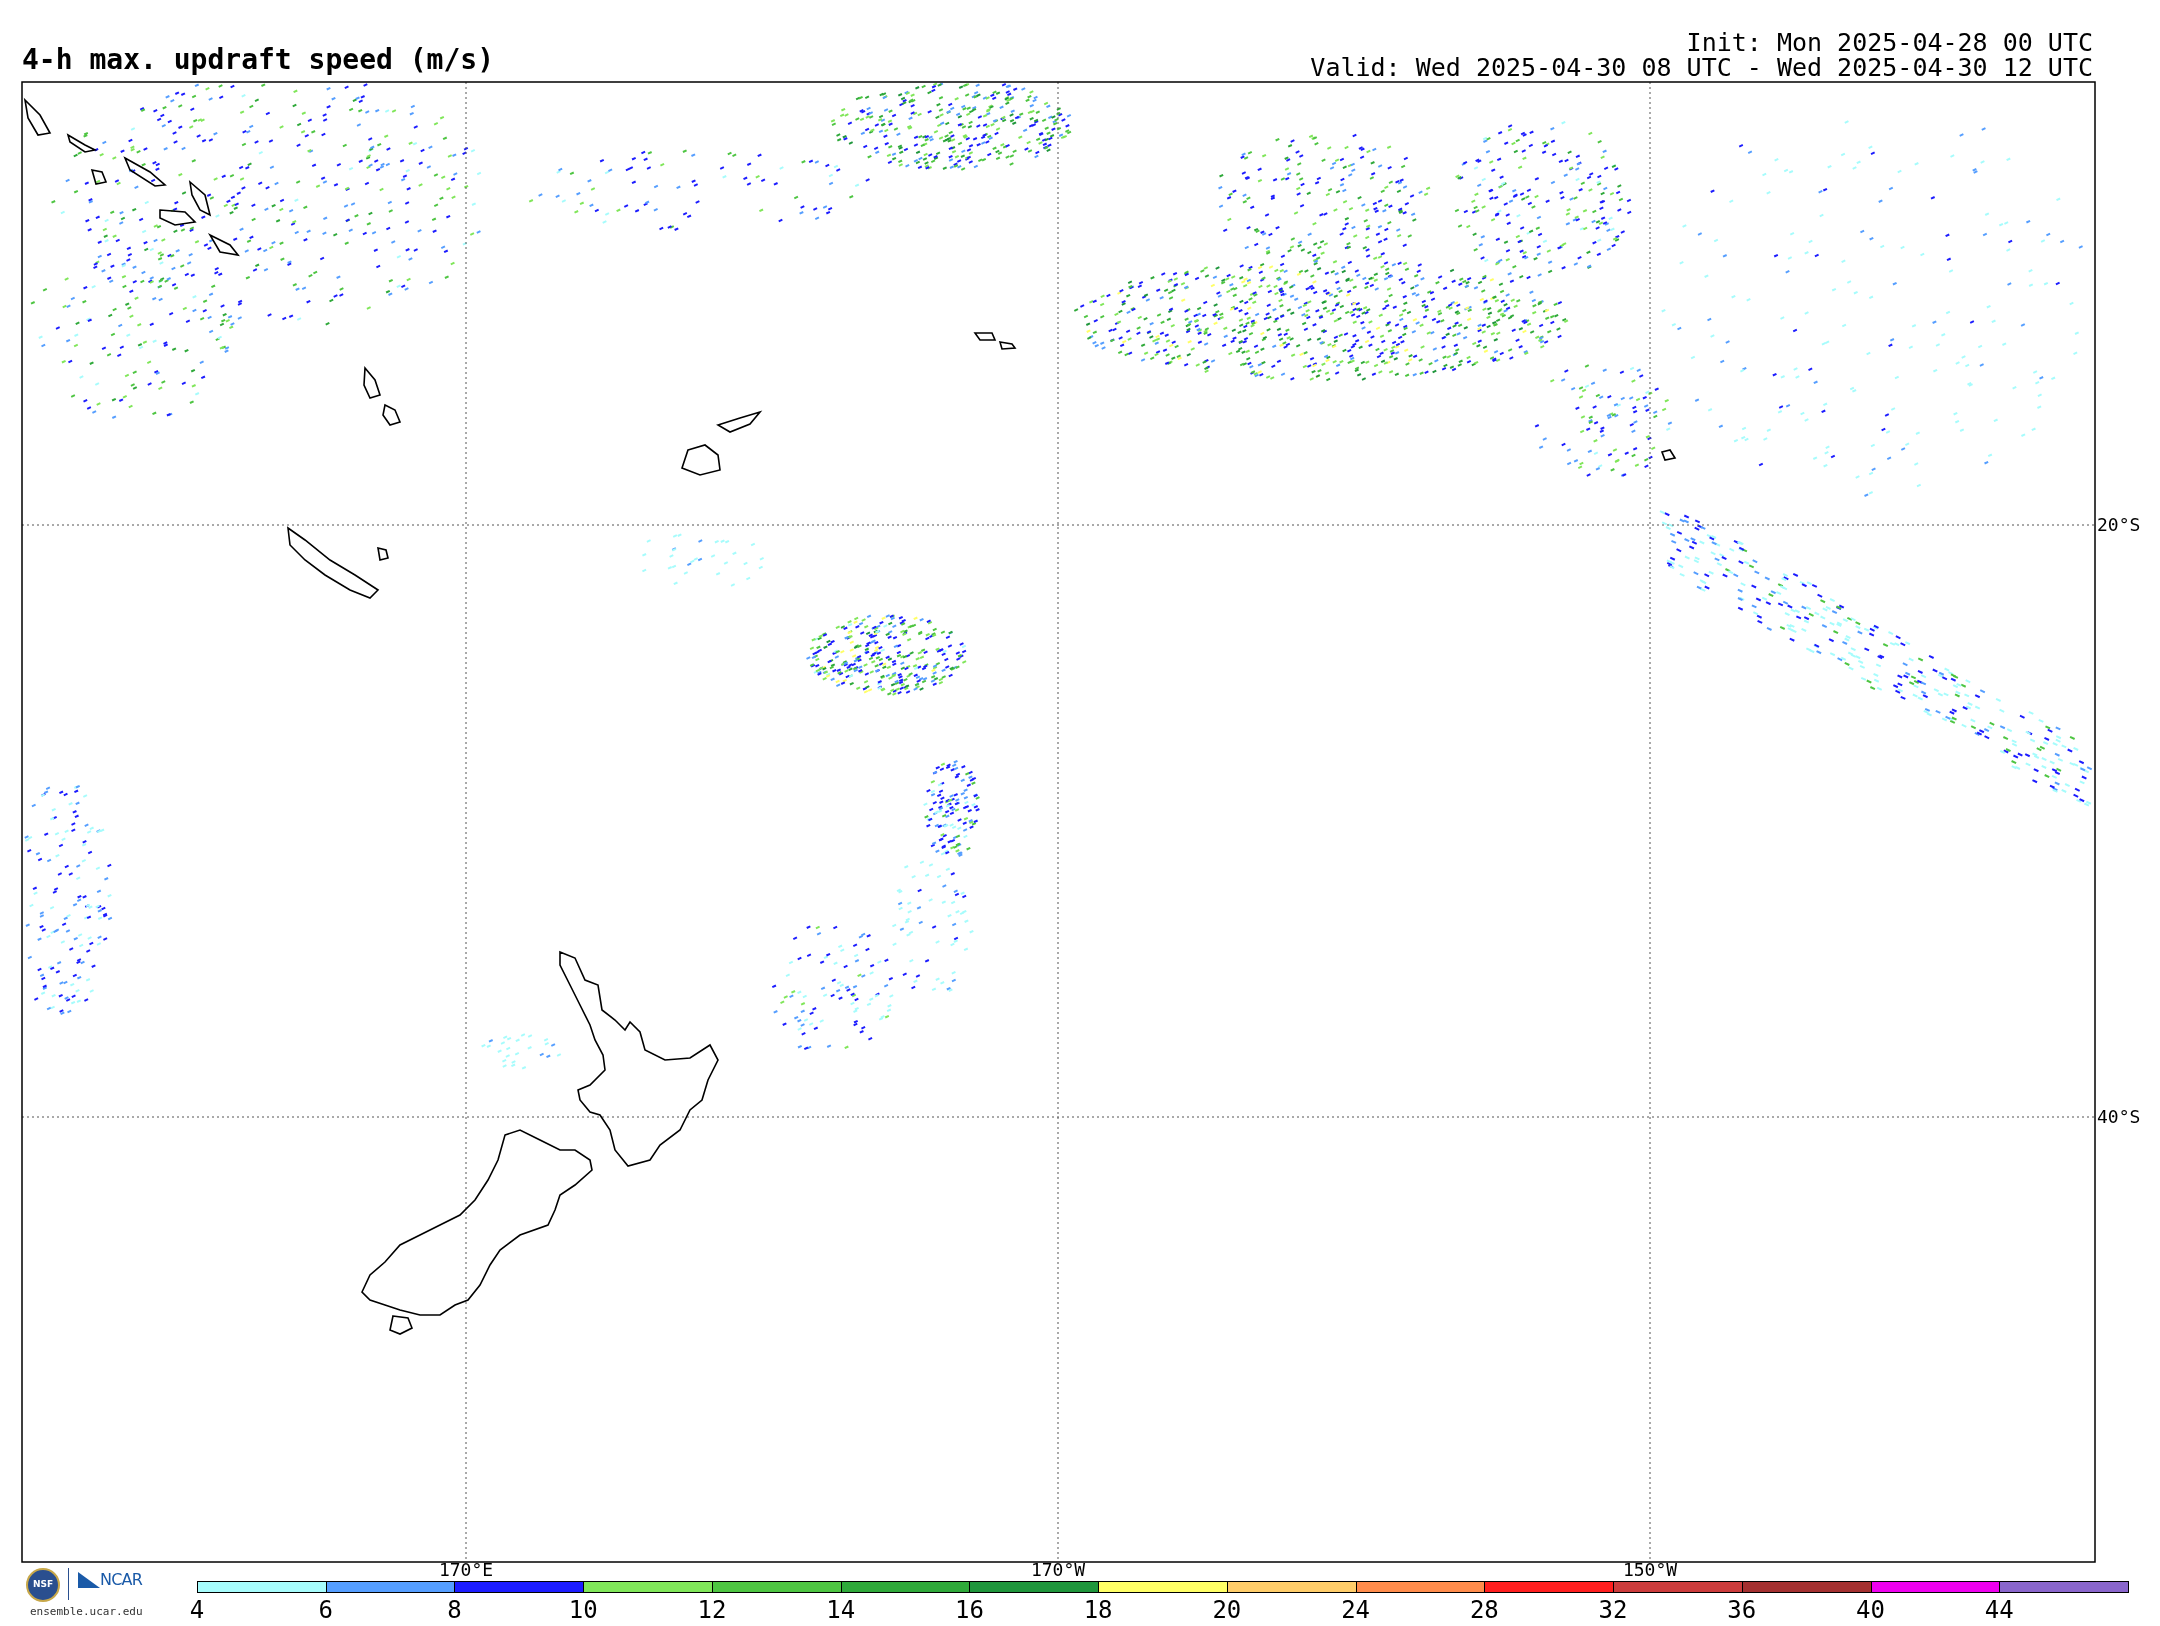 This screenshot has width=2160, height=1626. Describe the element at coordinates (466, 1570) in the screenshot. I see `longitude-label: 170°E` at that location.